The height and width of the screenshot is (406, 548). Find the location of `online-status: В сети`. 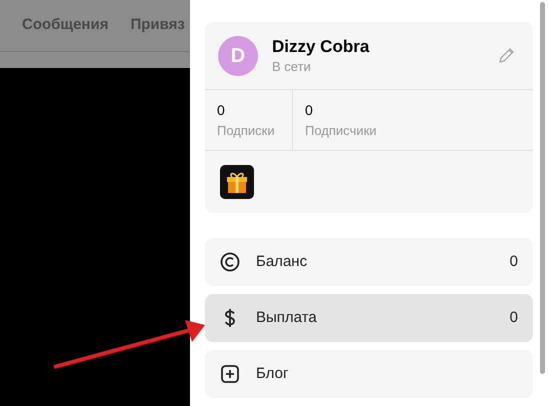

online-status: В сети is located at coordinates (292, 67).